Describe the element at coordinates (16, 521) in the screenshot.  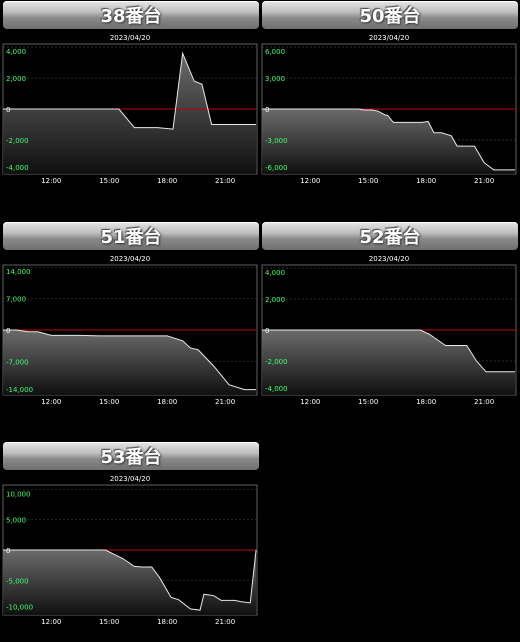
I see `y-tick-label: 5,000` at that location.